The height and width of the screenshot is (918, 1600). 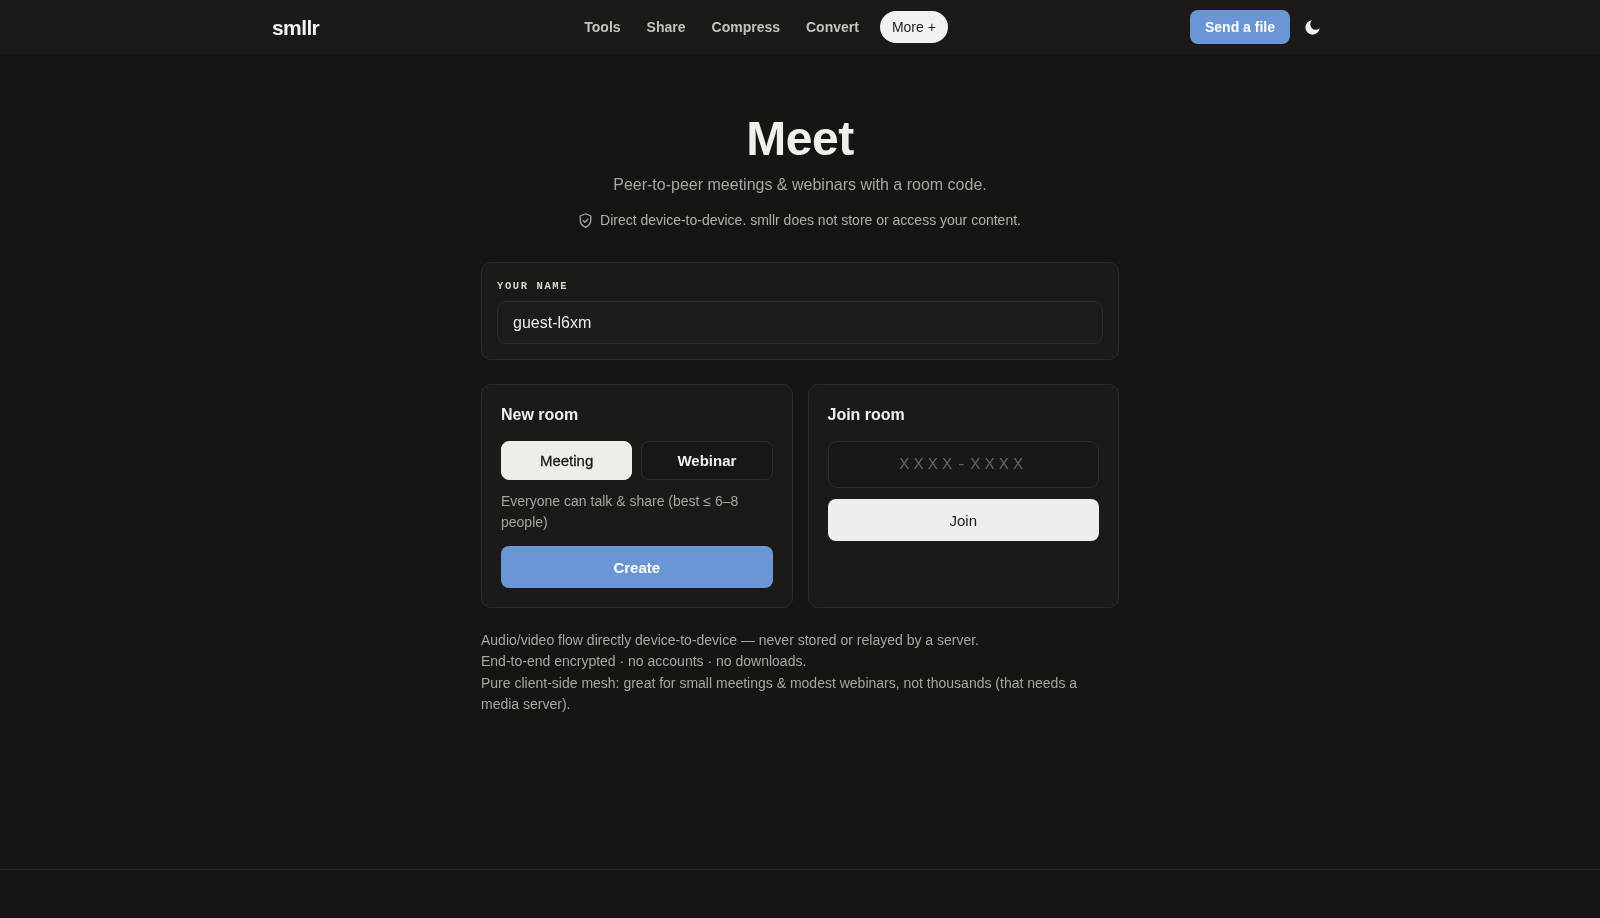 I want to click on field-label: YOUR NAME, so click(x=533, y=286).